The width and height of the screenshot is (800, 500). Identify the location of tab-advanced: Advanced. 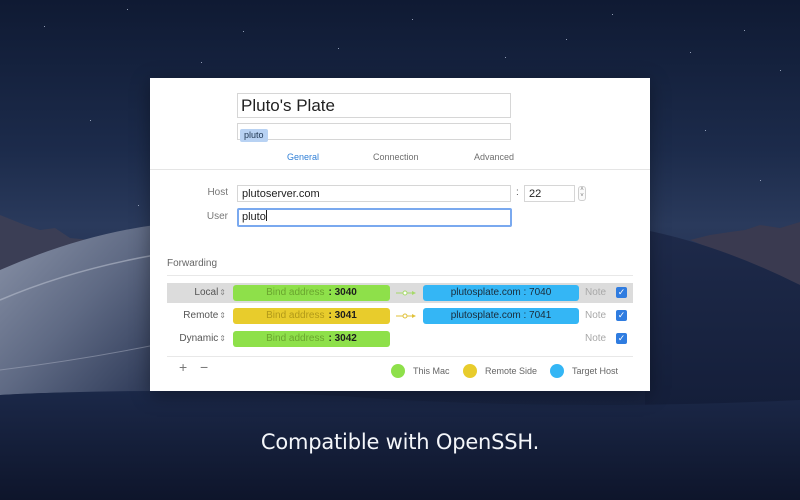
(494, 157).